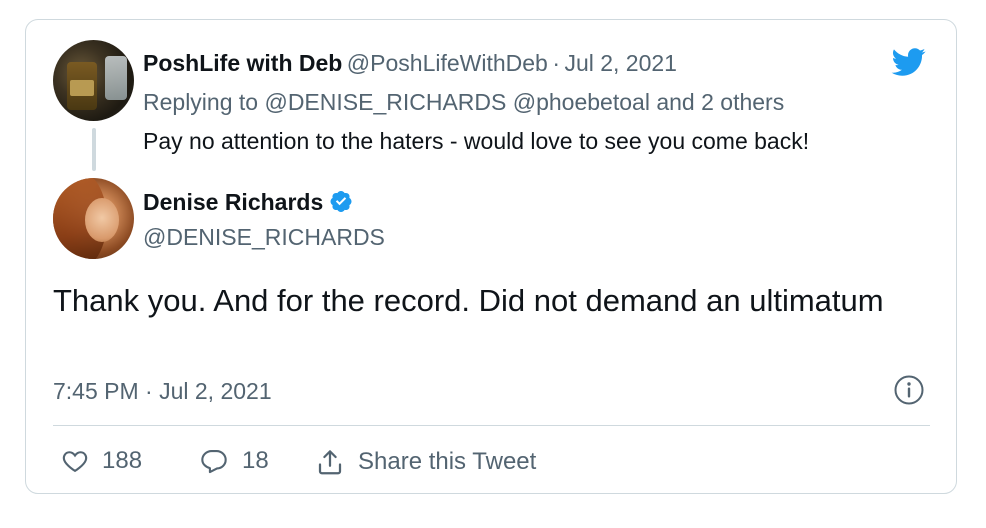 Image resolution: width=986 pixels, height=528 pixels. Describe the element at coordinates (233, 202) in the screenshot. I see `main-author-name: Denise Richards` at that location.